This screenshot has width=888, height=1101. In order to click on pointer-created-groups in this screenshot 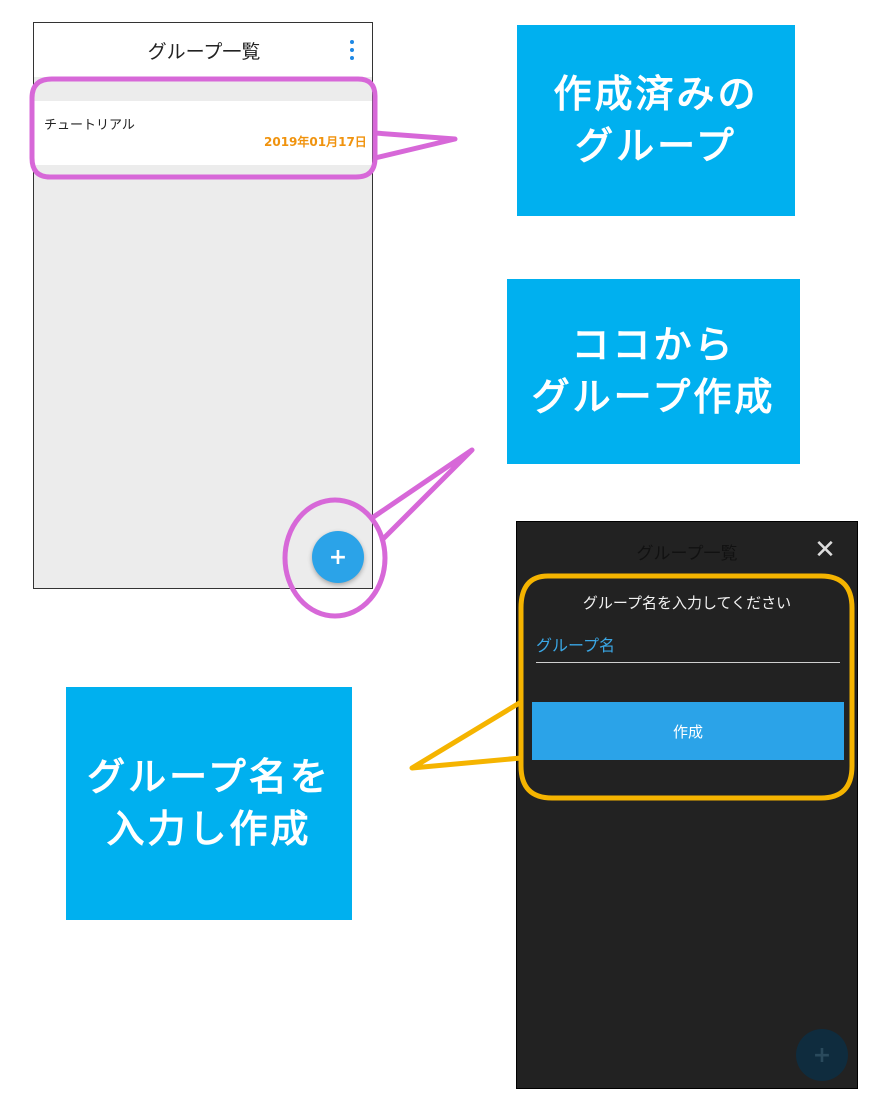, I will do `click(416, 145)`.